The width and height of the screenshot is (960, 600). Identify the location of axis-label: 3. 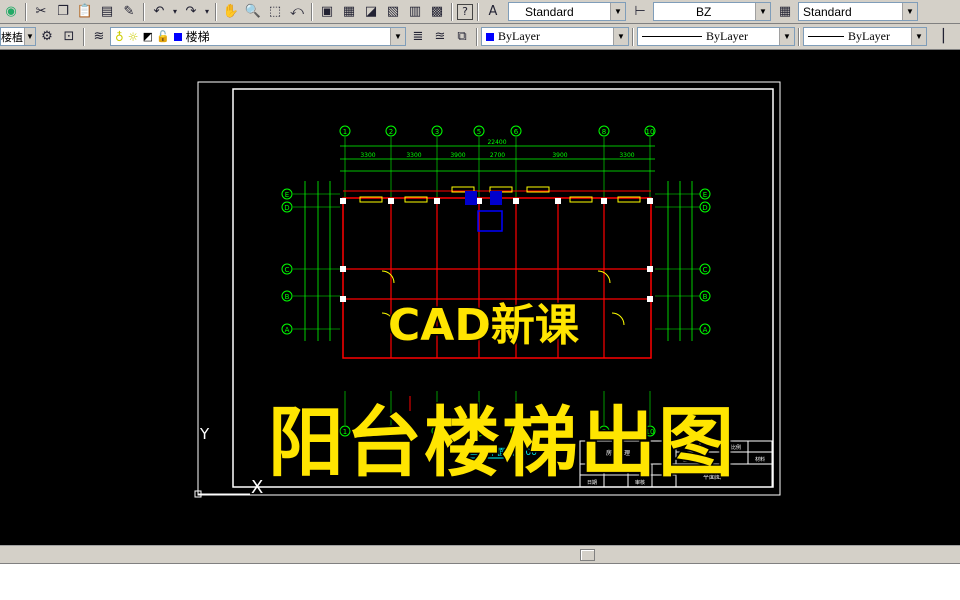
(437, 132).